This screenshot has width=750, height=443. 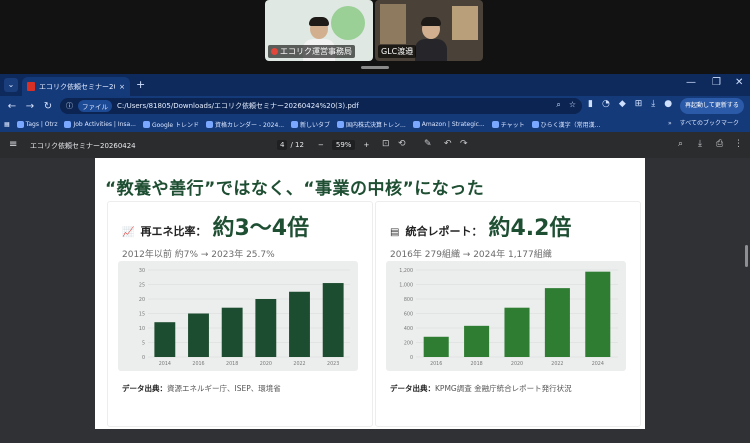 What do you see at coordinates (691, 82) in the screenshot?
I see `minimize-icon: —` at bounding box center [691, 82].